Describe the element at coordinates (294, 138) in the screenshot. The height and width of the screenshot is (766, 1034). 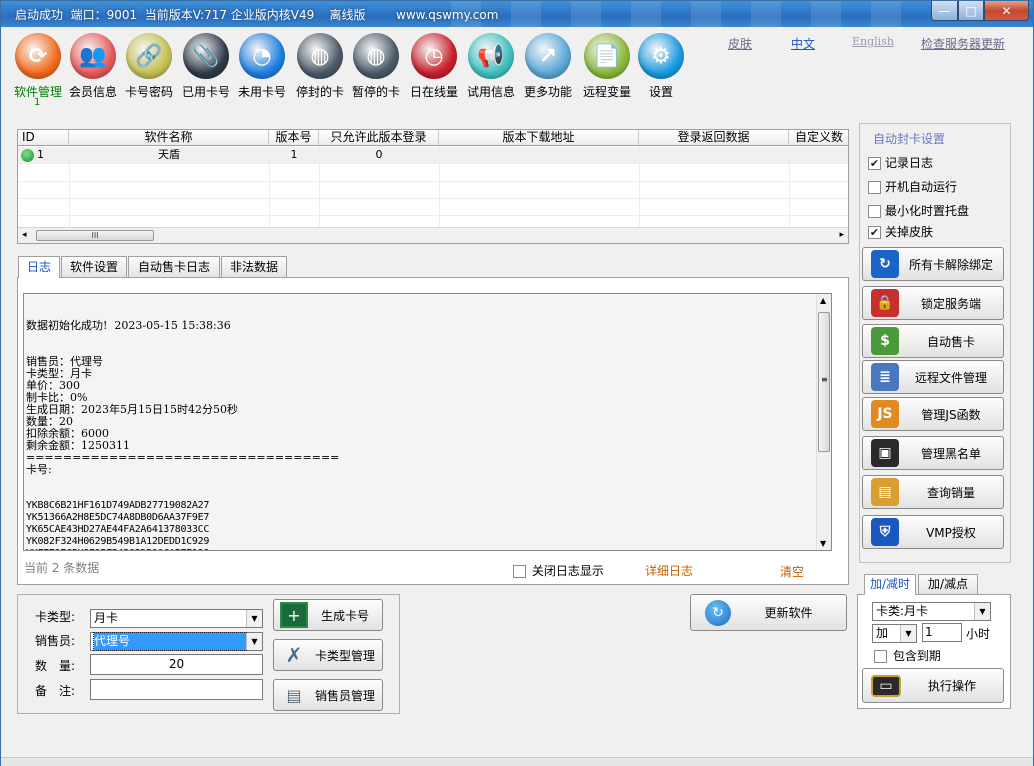
I see `col-version: 版本号` at that location.